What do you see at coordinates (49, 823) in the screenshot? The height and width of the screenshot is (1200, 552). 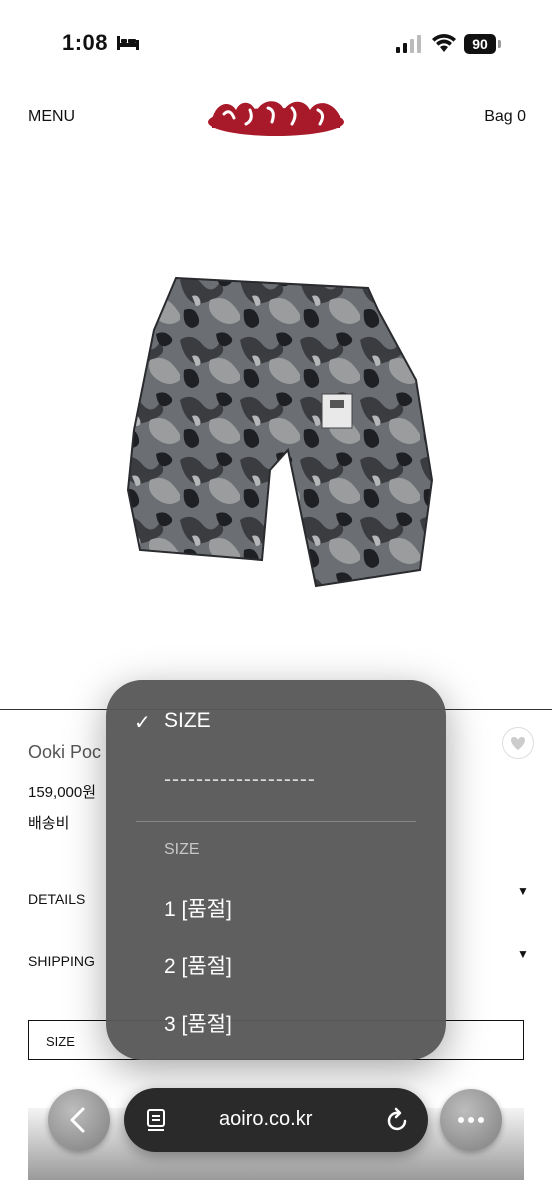 I see `shipping-fee-label: 배송비` at bounding box center [49, 823].